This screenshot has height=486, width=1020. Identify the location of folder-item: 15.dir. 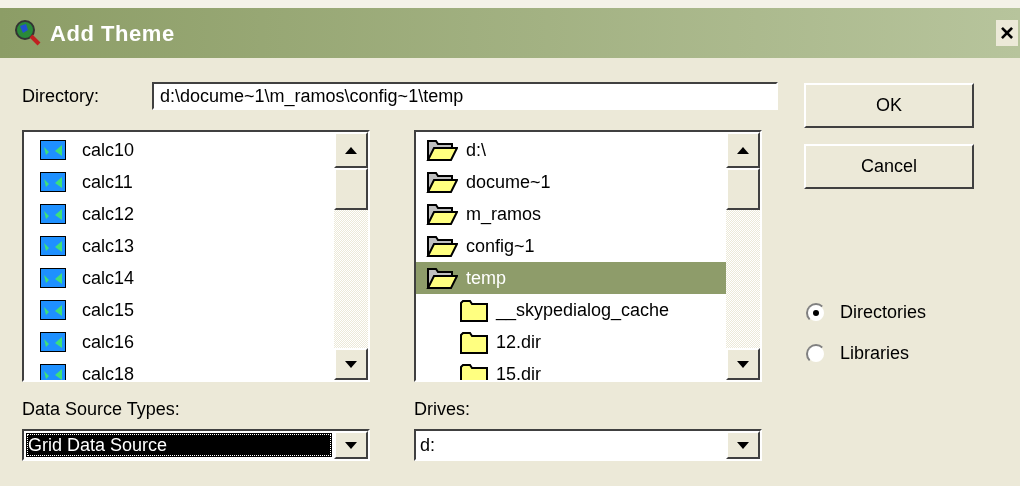
(571, 369).